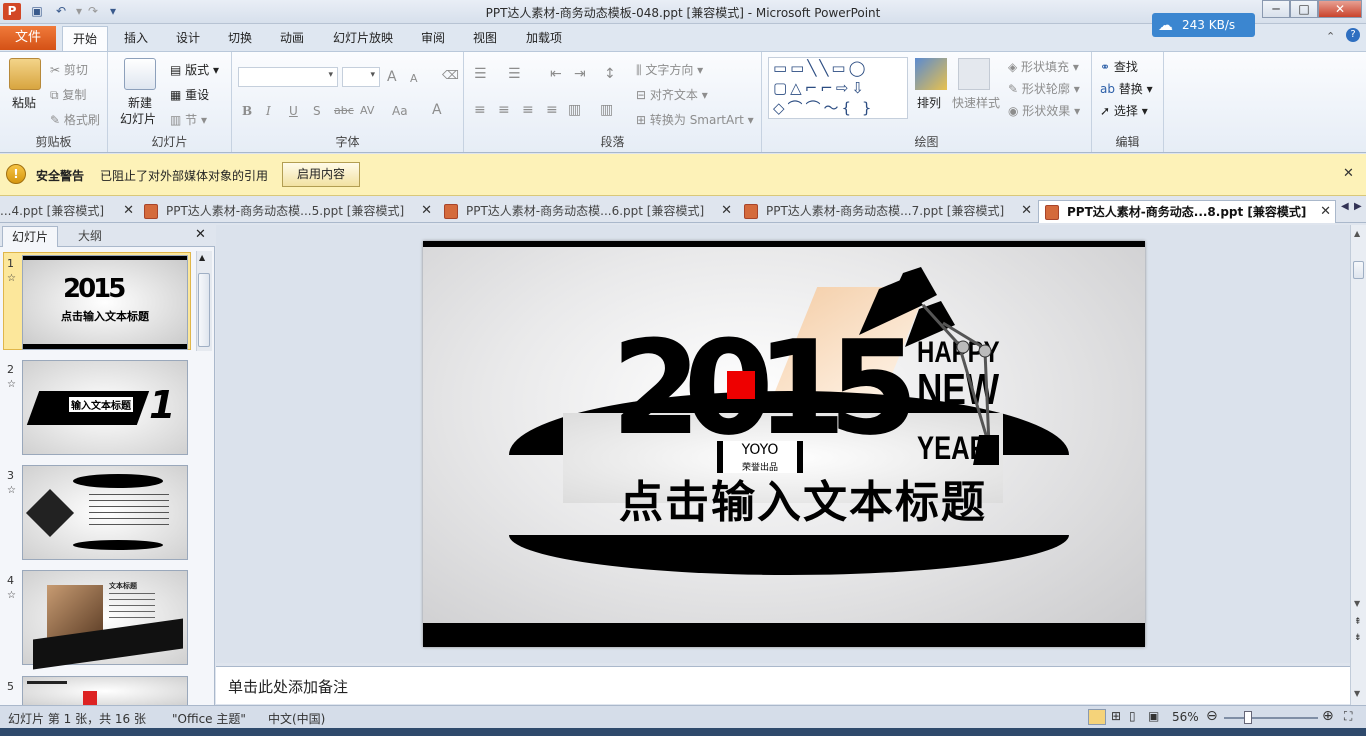 This screenshot has width=1366, height=736. Describe the element at coordinates (1328, 716) in the screenshot. I see `zoom-in-icon: ⊕` at that location.